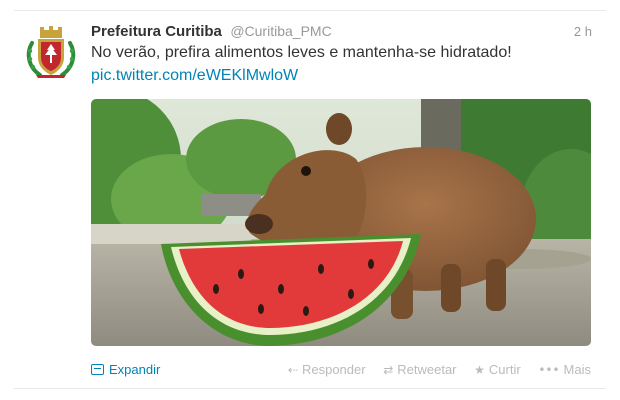  Describe the element at coordinates (341, 33) in the screenshot. I see `tweet-header: Prefeitura Curitiba @Curitiba_PMC 2 h` at that location.